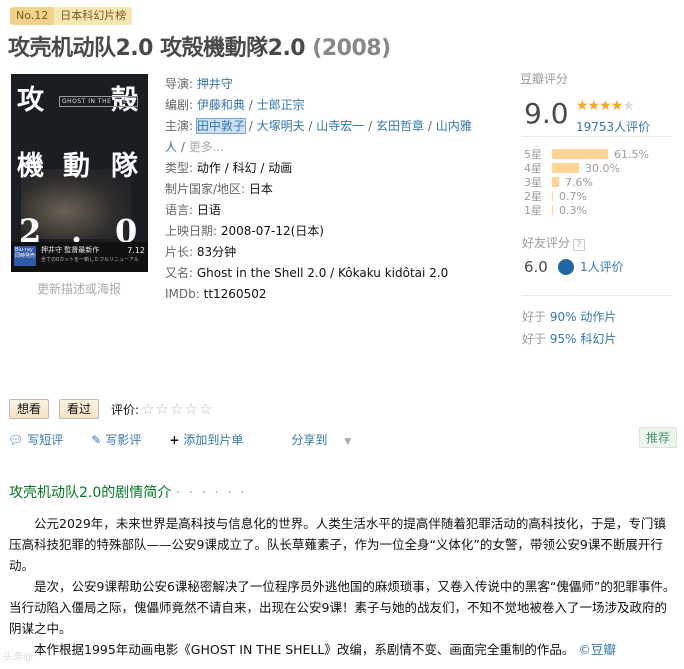  I want to click on rank-list-name: 日本科幻片榜, so click(93, 16).